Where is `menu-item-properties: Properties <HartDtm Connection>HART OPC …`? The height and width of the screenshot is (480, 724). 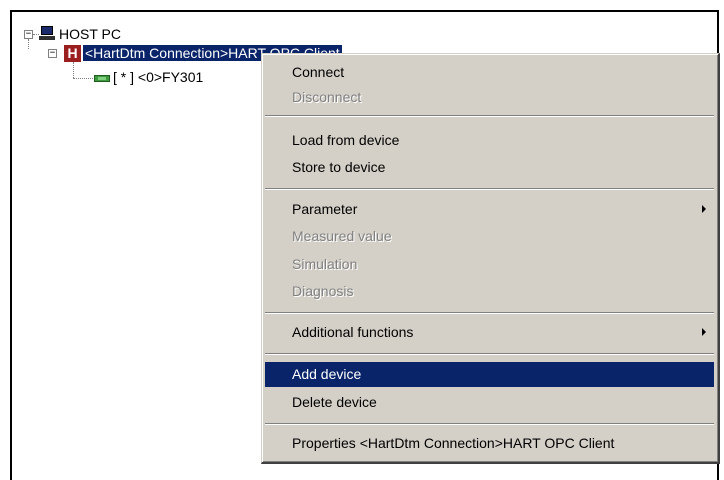 menu-item-properties: Properties <HartDtm Connection>HART OPC … is located at coordinates (489, 443).